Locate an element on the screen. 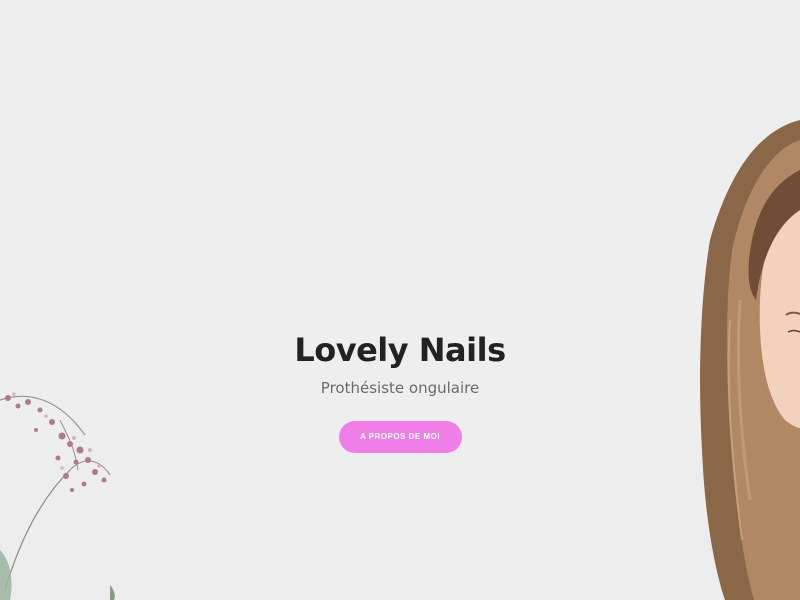 This screenshot has width=800, height=600. page-subtitle: Prothésiste ongulaire is located at coordinates (400, 388).